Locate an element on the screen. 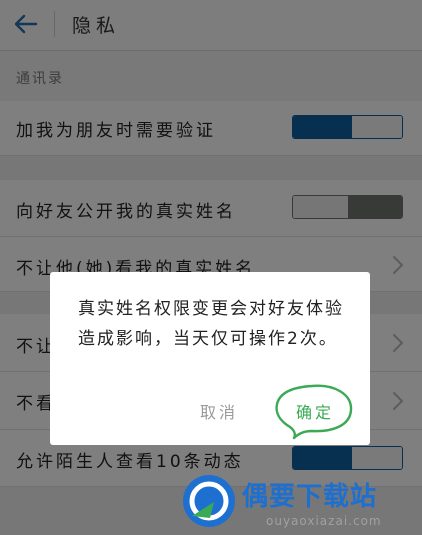 The image size is (422, 535). dialog-message: 真实姓名权限变更会对好友体验造成影响，当天仅可操作2次。 is located at coordinates (211, 324).